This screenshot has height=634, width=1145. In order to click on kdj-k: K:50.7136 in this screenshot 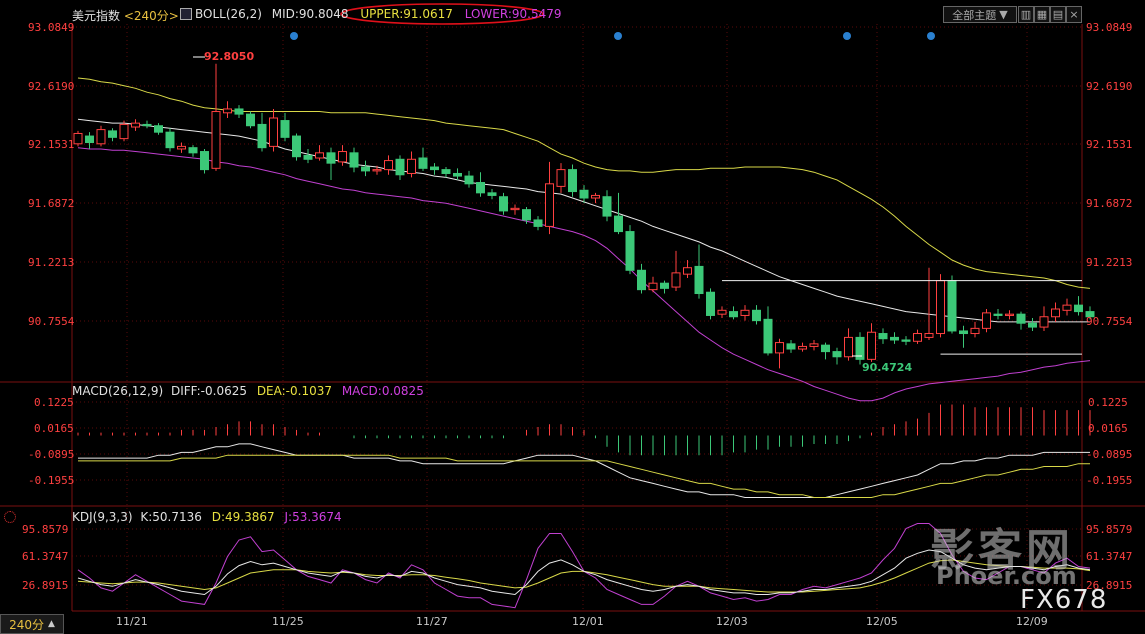, I will do `click(171, 517)`.